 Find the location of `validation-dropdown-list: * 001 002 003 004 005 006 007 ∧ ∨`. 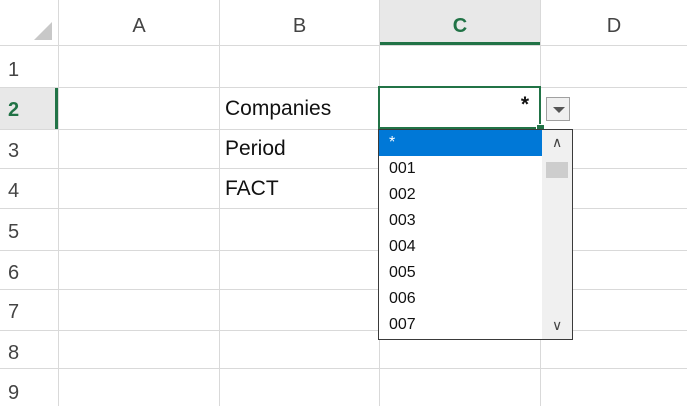

validation-dropdown-list: * 001 002 003 004 005 006 007 ∧ ∨ is located at coordinates (475, 234).